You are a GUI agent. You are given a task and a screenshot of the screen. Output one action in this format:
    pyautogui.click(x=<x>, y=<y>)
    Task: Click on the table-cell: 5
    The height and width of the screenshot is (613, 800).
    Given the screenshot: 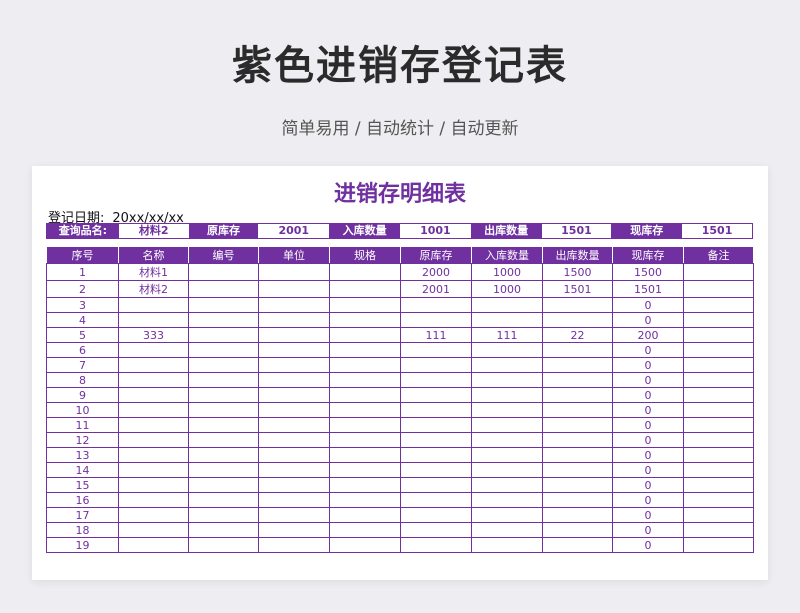 What is the action you would take?
    pyautogui.click(x=82, y=335)
    